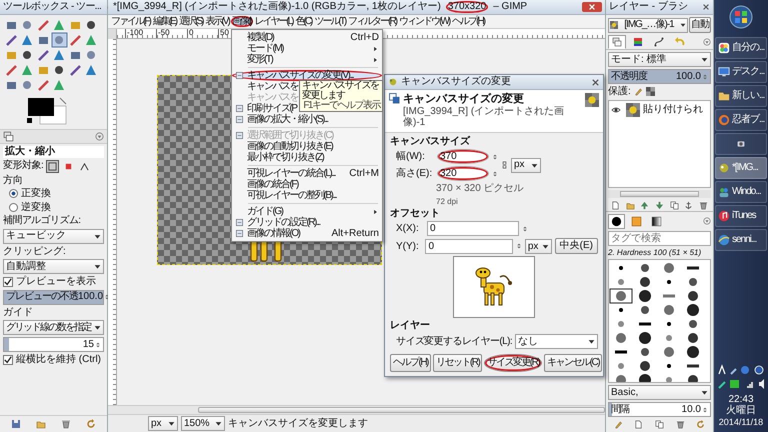 The image size is (768, 432). What do you see at coordinates (18, 312) in the screenshot?
I see `field-label: ガイド` at bounding box center [18, 312].